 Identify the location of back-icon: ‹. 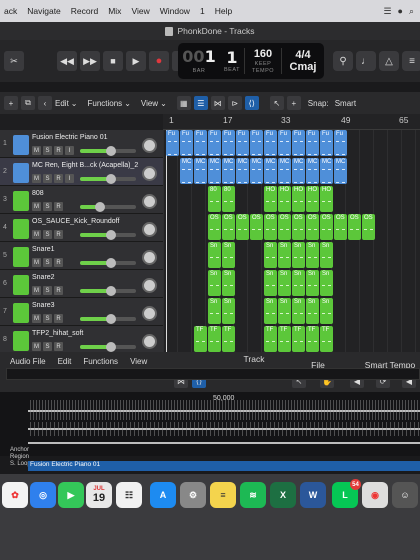
(45, 103).